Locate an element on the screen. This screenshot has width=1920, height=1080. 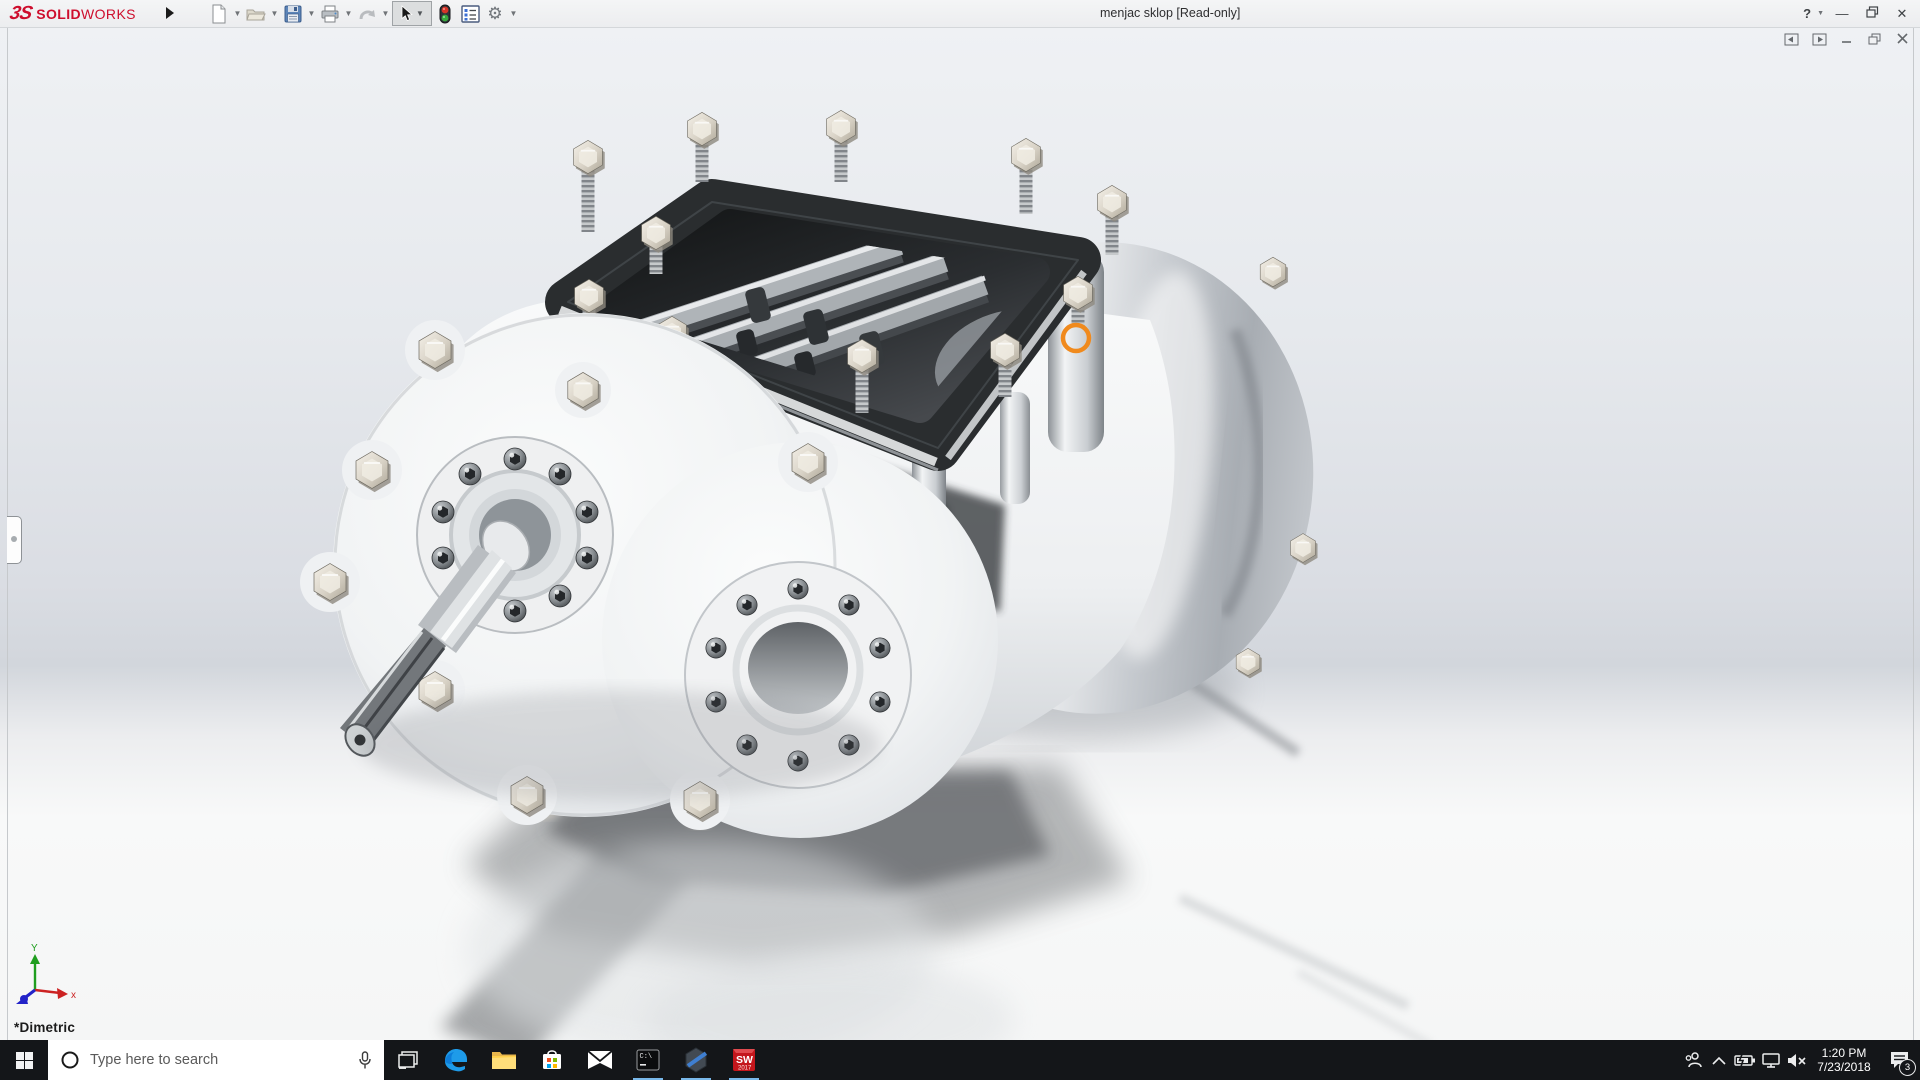
new-document-icon is located at coordinates (219, 13).